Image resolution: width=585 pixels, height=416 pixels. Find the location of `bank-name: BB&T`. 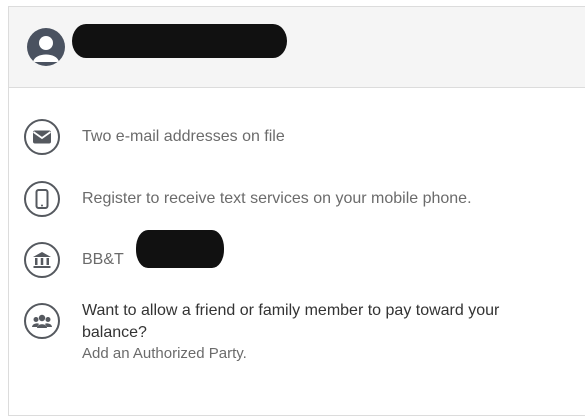

bank-name: BB&T is located at coordinates (103, 259).